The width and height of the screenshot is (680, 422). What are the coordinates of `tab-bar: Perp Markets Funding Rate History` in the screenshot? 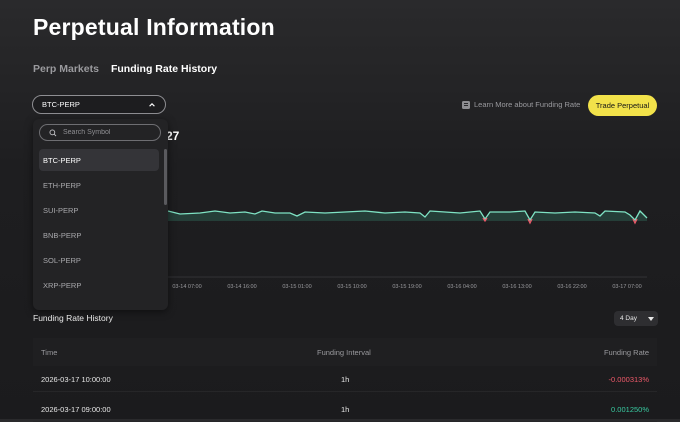 It's located at (125, 69).